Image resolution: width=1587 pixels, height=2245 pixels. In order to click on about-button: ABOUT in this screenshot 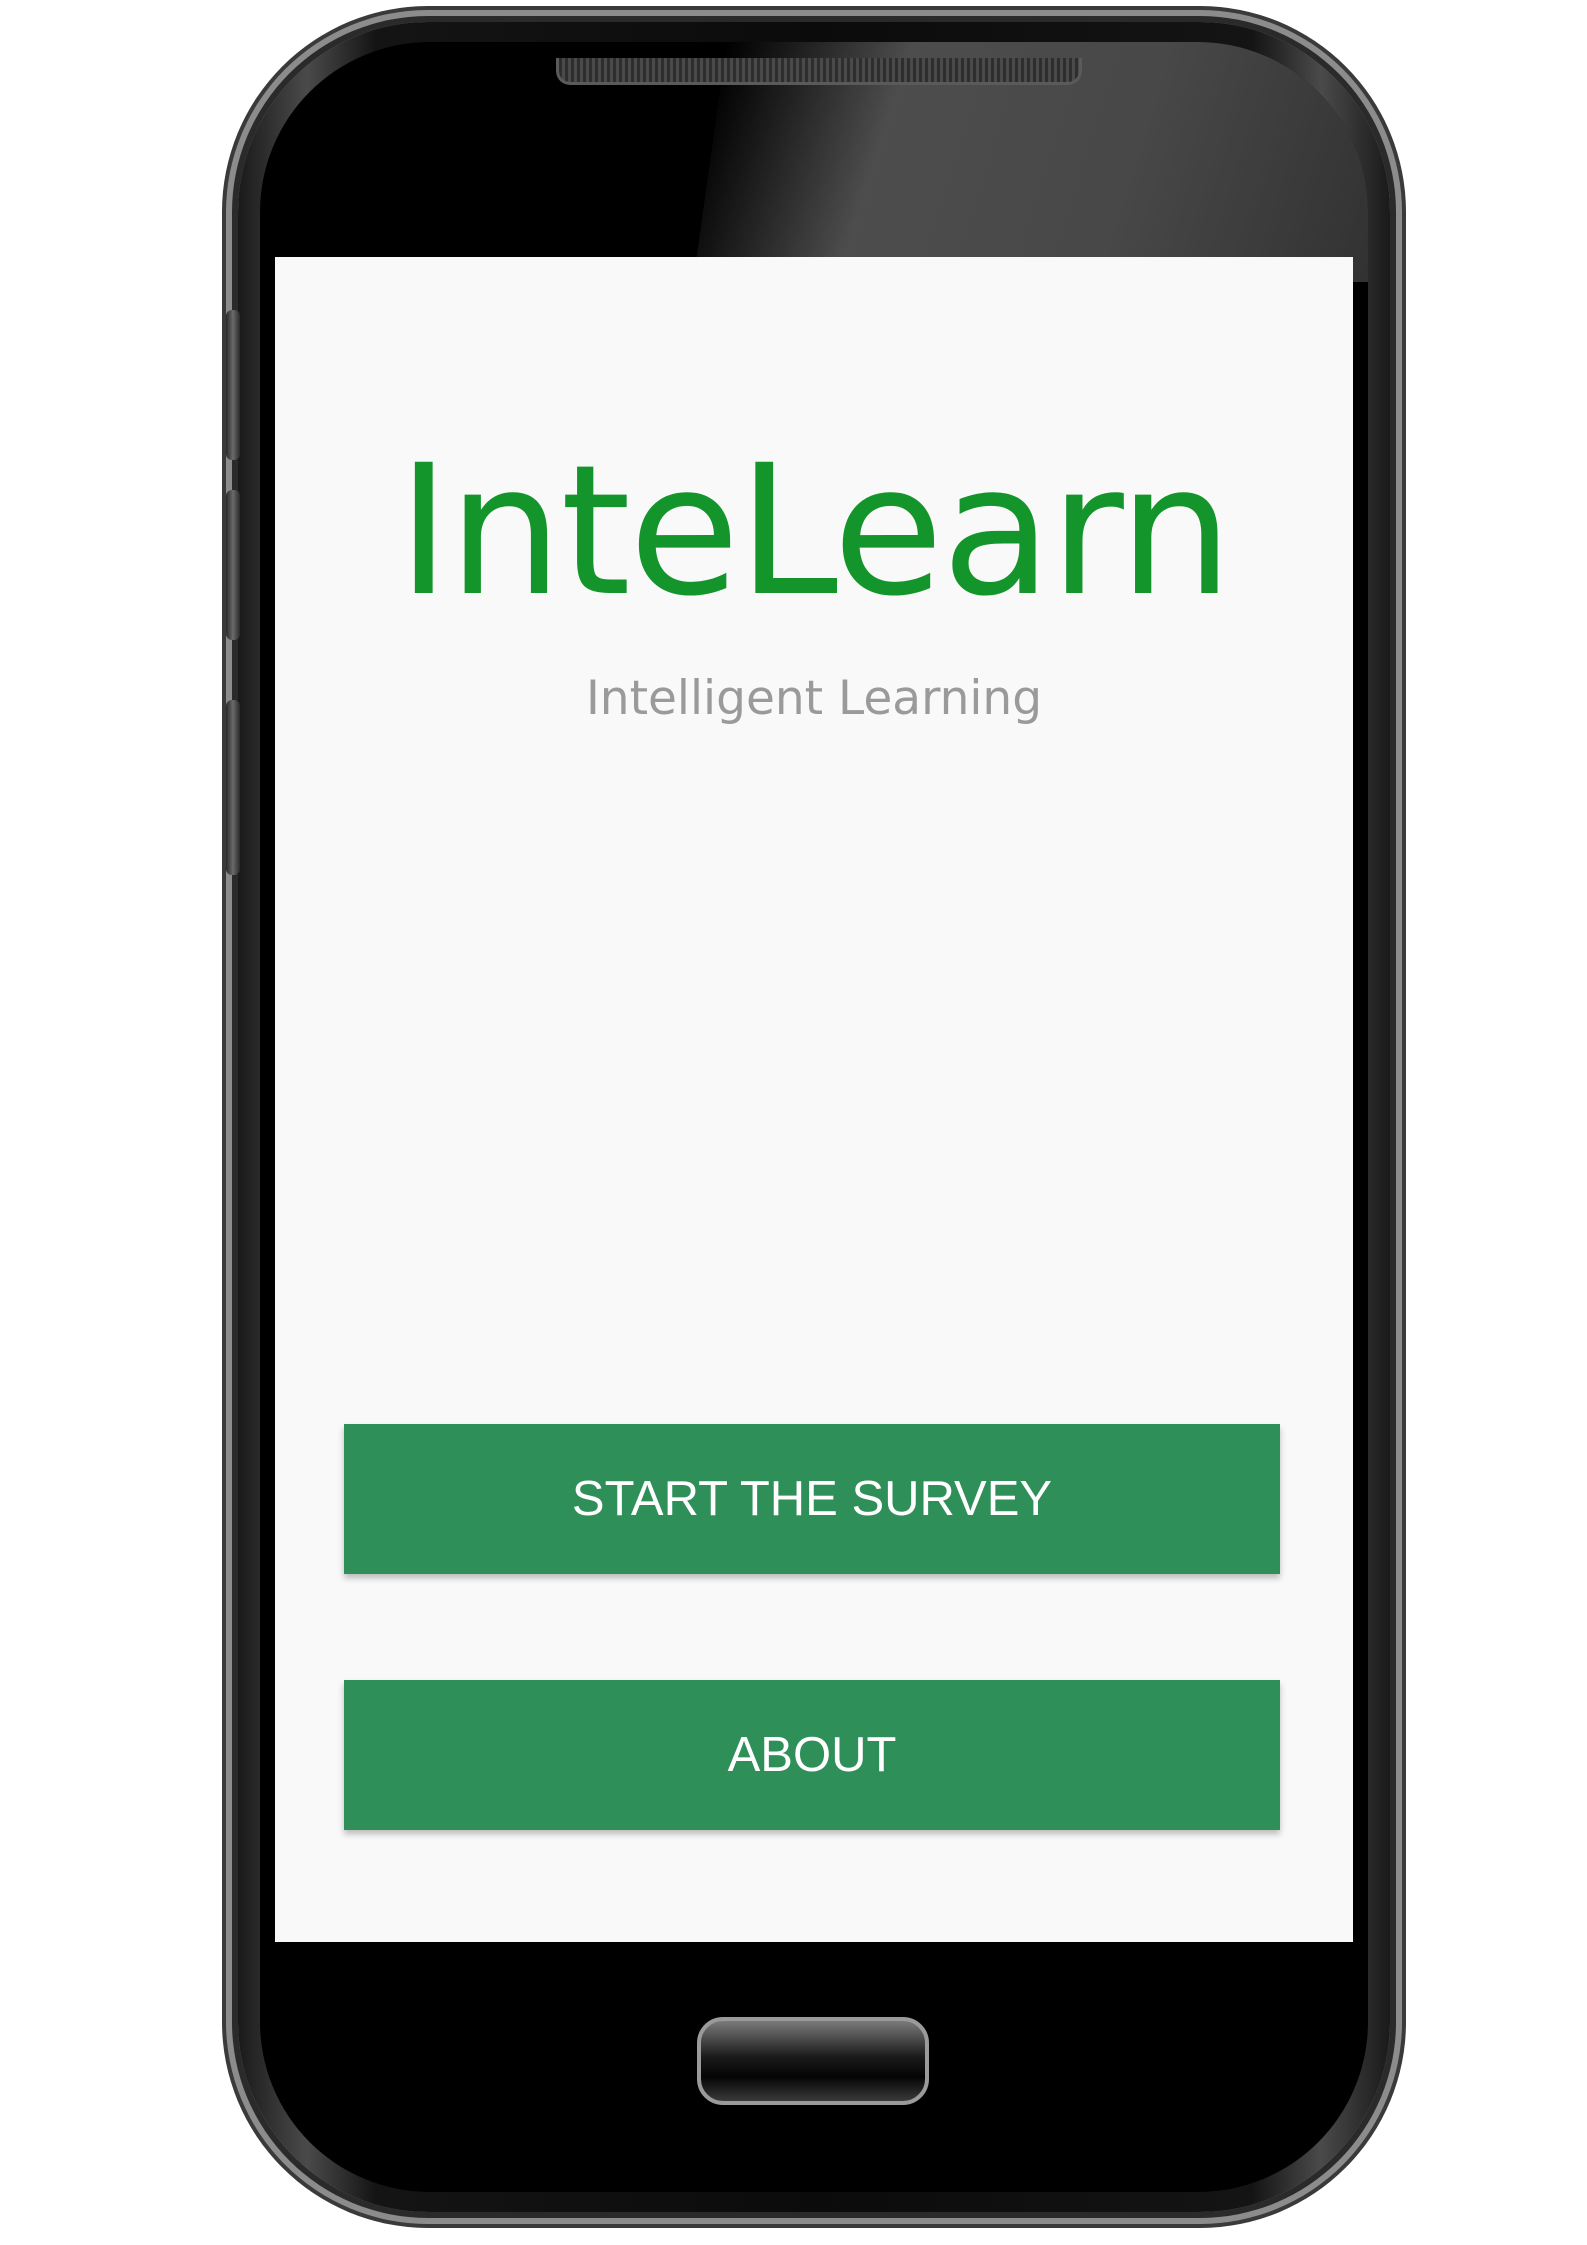, I will do `click(812, 1755)`.